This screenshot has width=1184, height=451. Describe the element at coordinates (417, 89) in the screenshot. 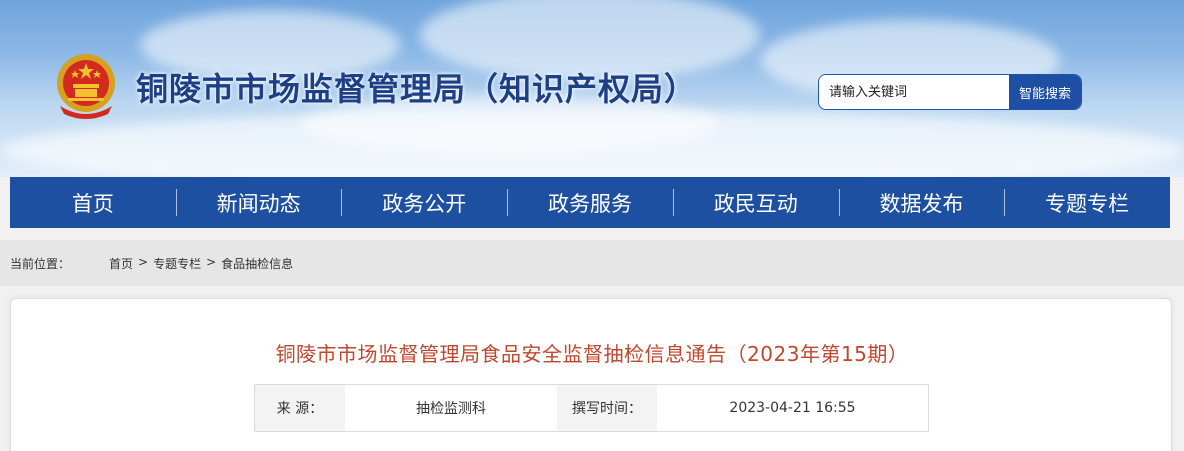

I see `site-title: 铜陵市市场监督管理局（知识产权局）` at that location.